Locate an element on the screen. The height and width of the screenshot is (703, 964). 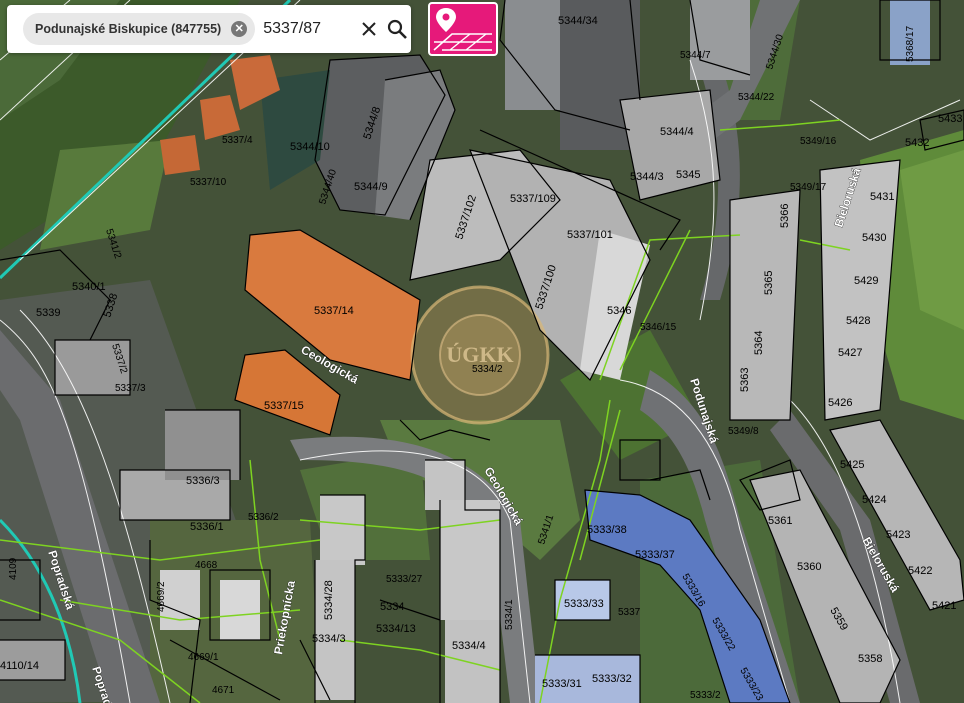
svg-text: 5349/17 is located at coordinates (808, 187).